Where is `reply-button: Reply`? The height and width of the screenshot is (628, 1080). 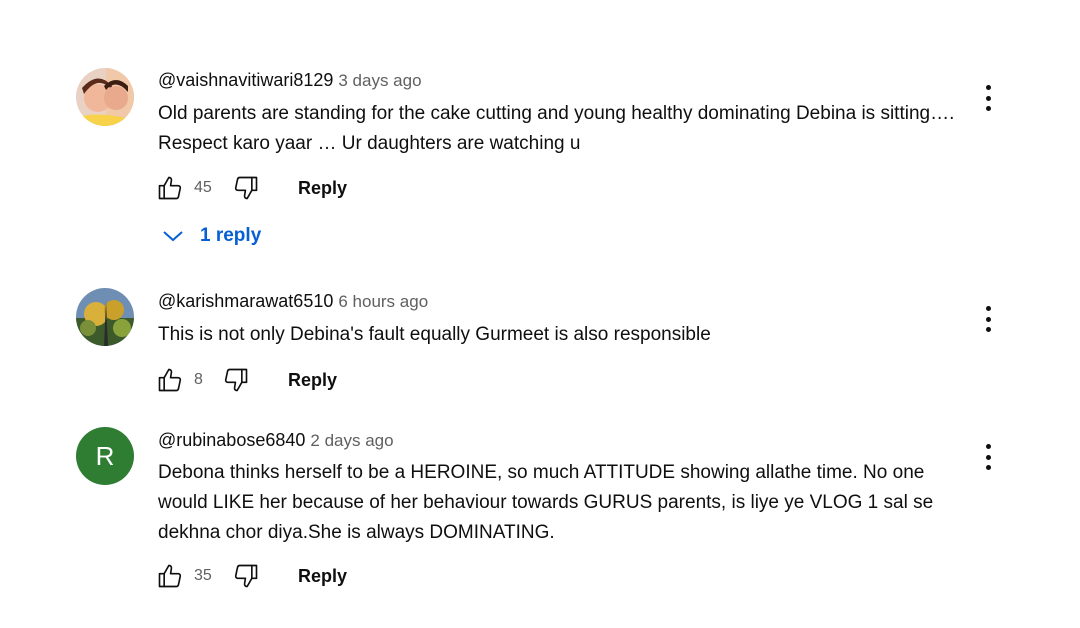
reply-button: Reply is located at coordinates (322, 576).